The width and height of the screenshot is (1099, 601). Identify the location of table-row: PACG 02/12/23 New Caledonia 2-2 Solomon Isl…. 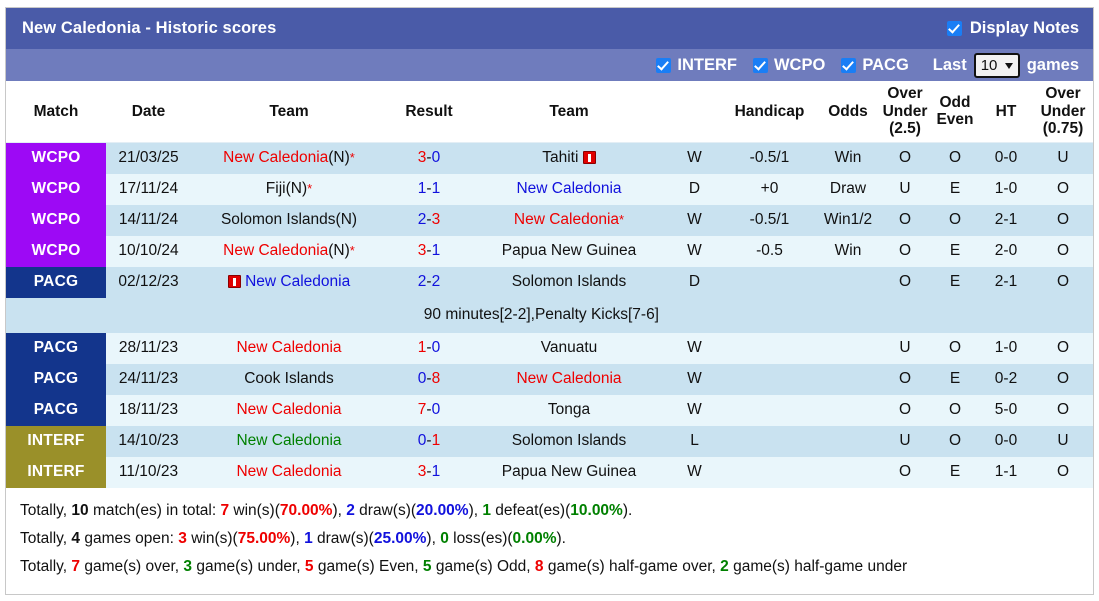
(549, 282).